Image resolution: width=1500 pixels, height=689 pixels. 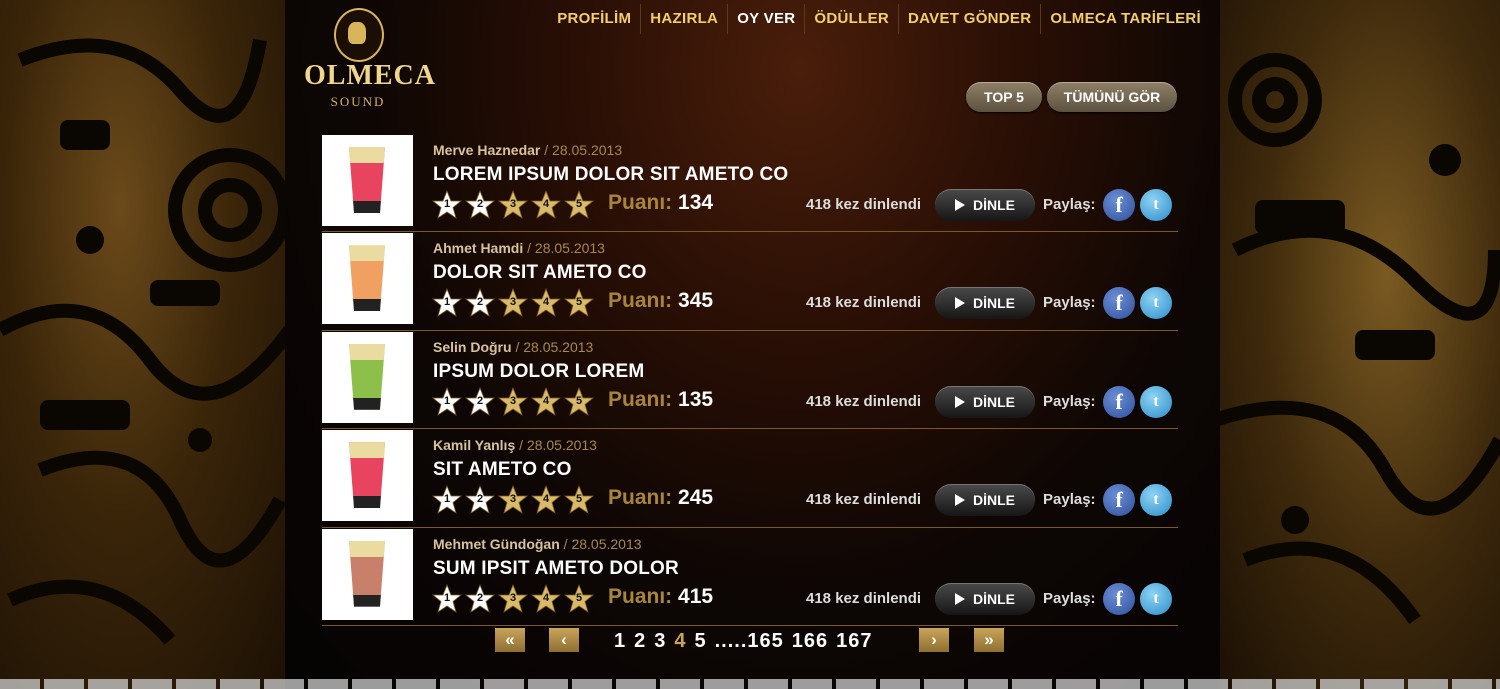 I want to click on page-number: 4, so click(x=680, y=641).